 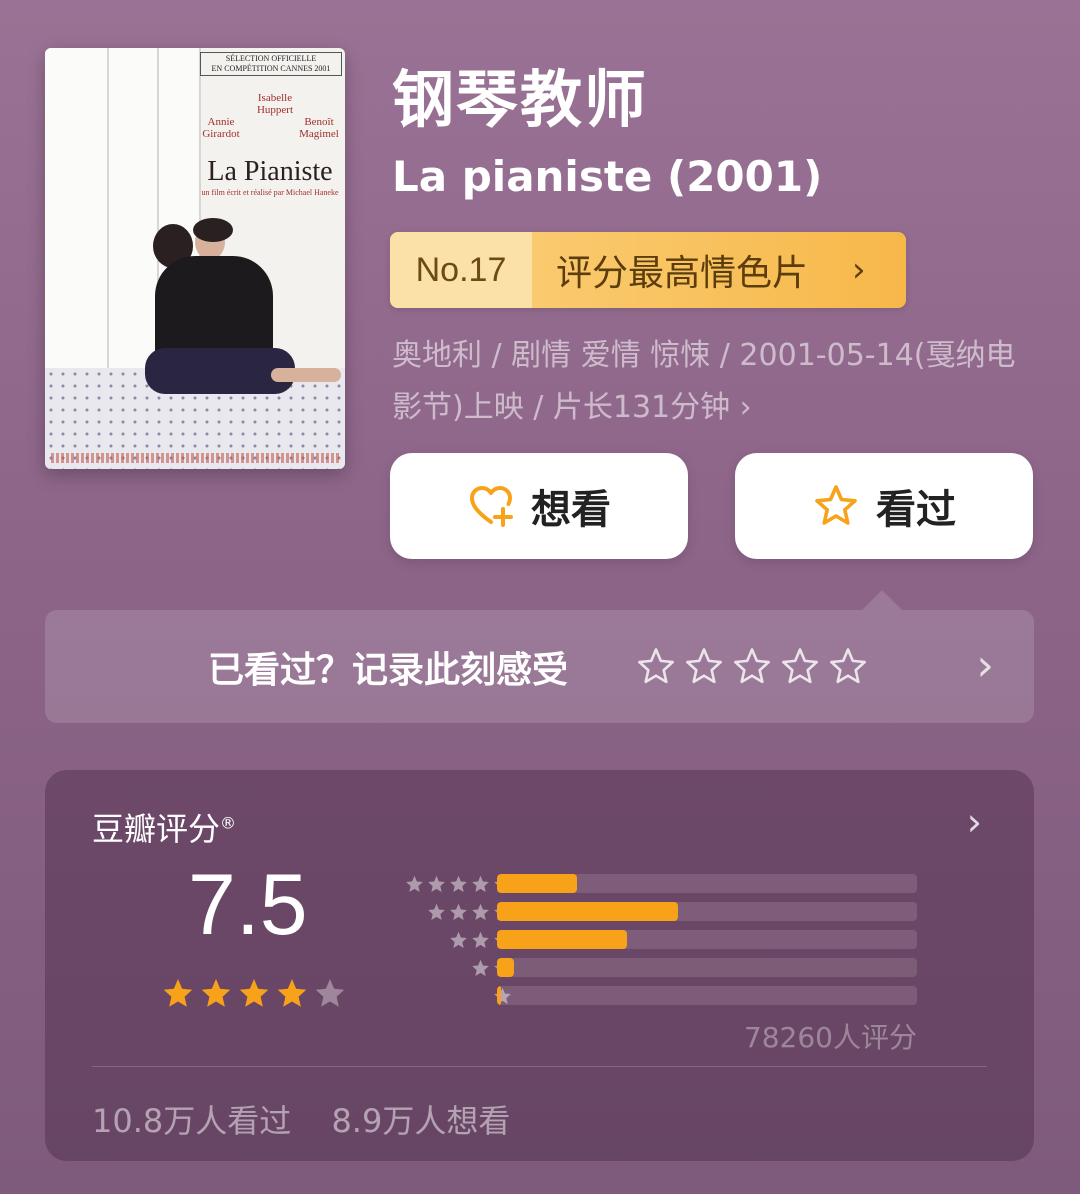 I want to click on divider, so click(x=539, y=1066).